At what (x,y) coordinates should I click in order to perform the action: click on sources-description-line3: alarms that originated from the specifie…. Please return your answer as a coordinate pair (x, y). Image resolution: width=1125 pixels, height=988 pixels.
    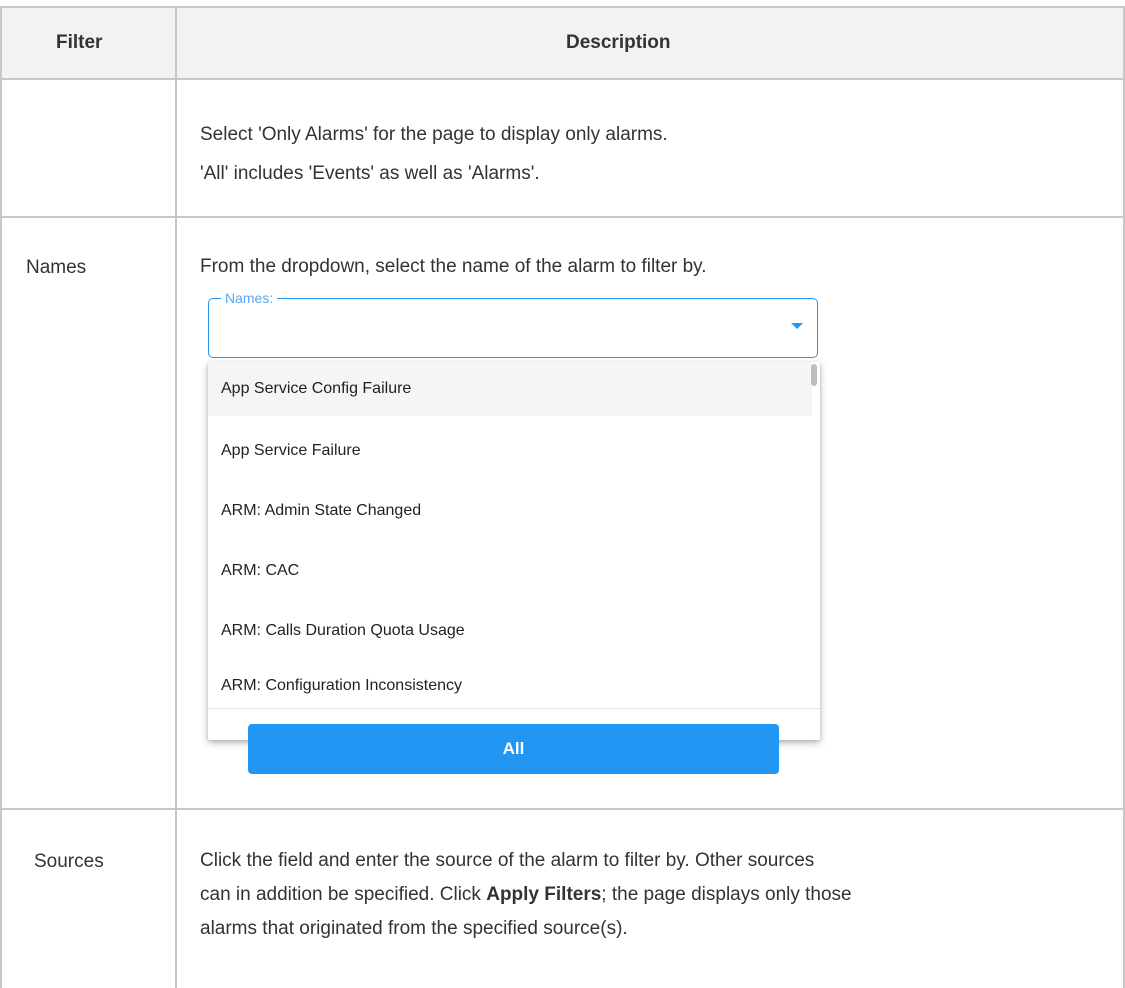
    Looking at the image, I should click on (414, 928).